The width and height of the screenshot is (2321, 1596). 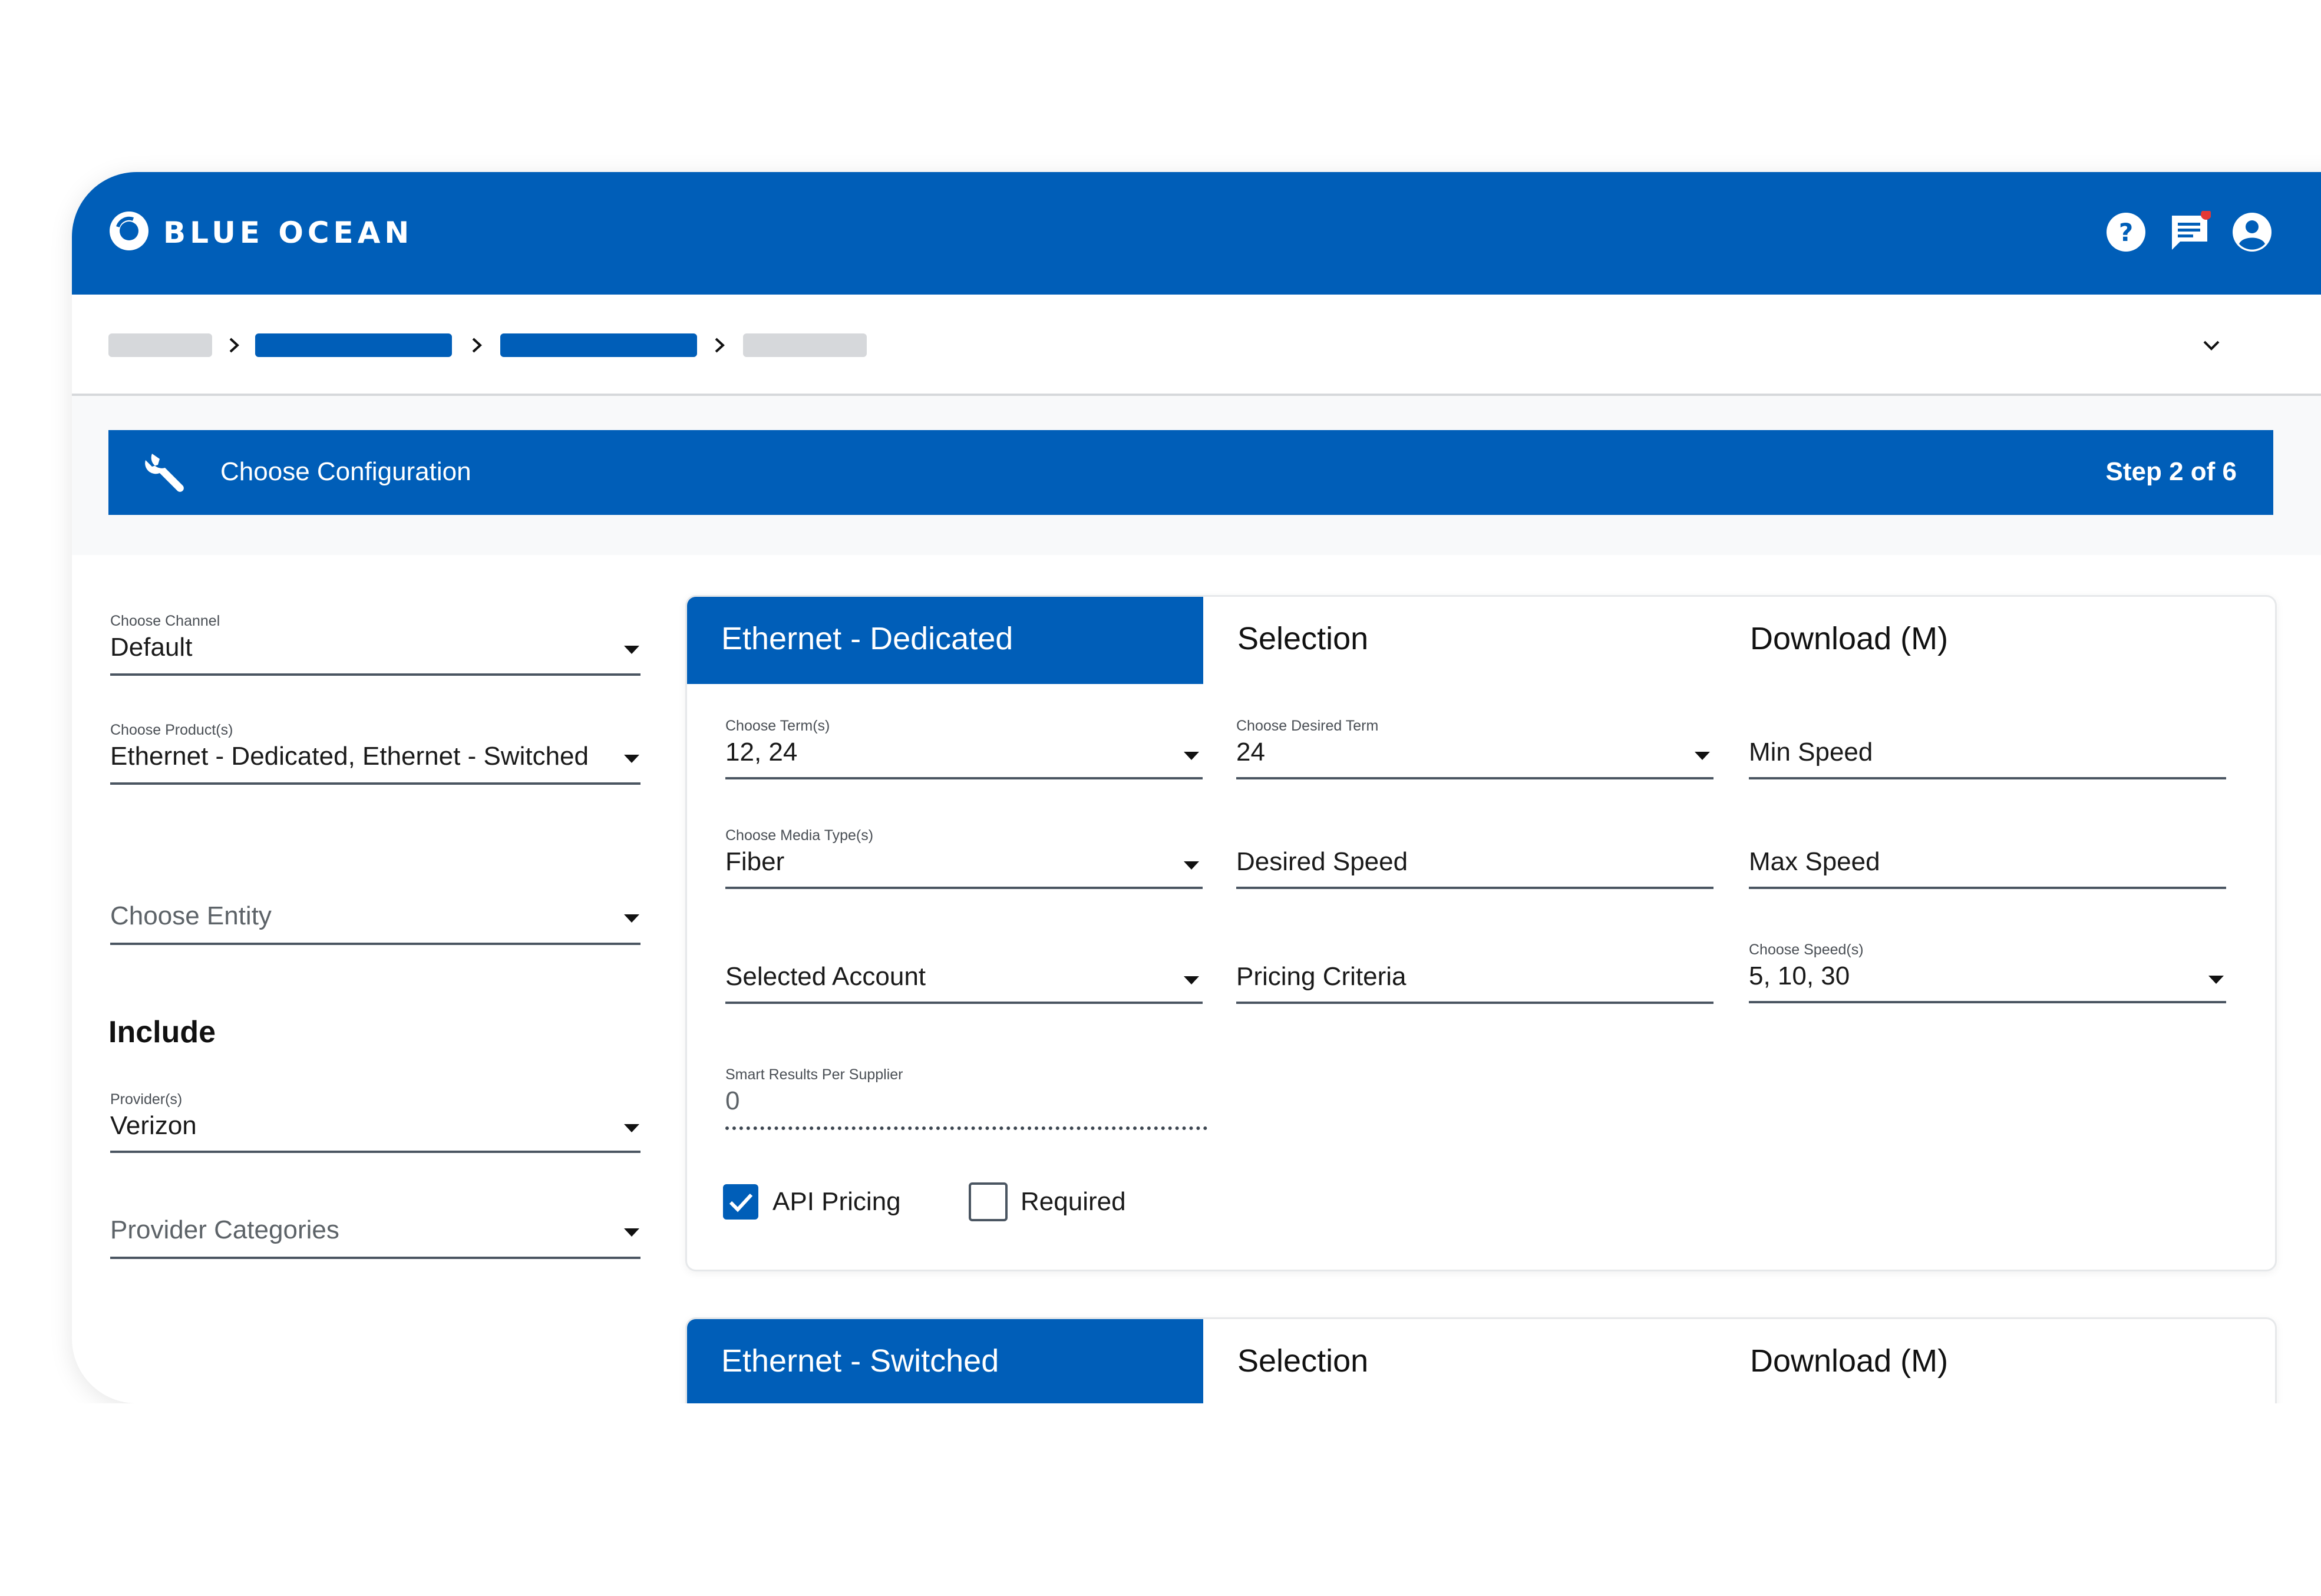 What do you see at coordinates (171, 730) in the screenshot?
I see `products-label: Choose Product(s)` at bounding box center [171, 730].